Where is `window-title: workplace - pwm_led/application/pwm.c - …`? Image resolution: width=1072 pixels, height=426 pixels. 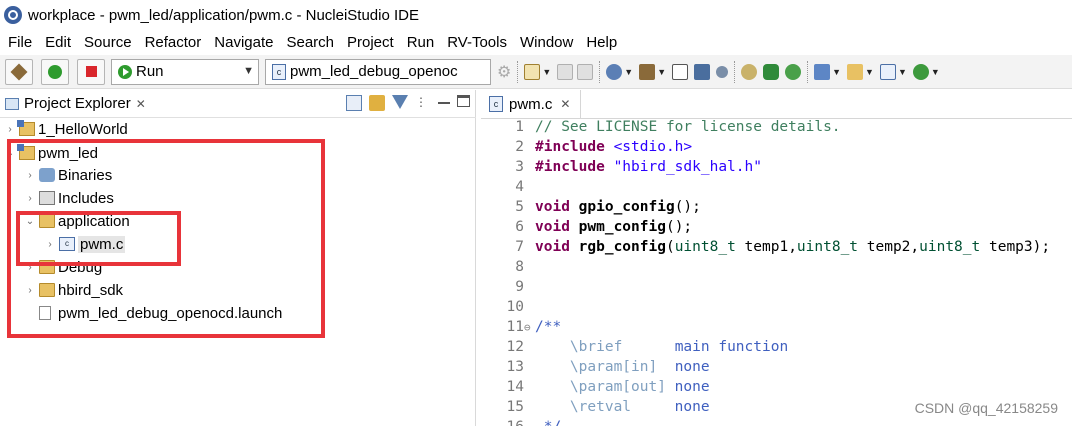 window-title: workplace - pwm_led/application/pwm.c - … is located at coordinates (223, 15).